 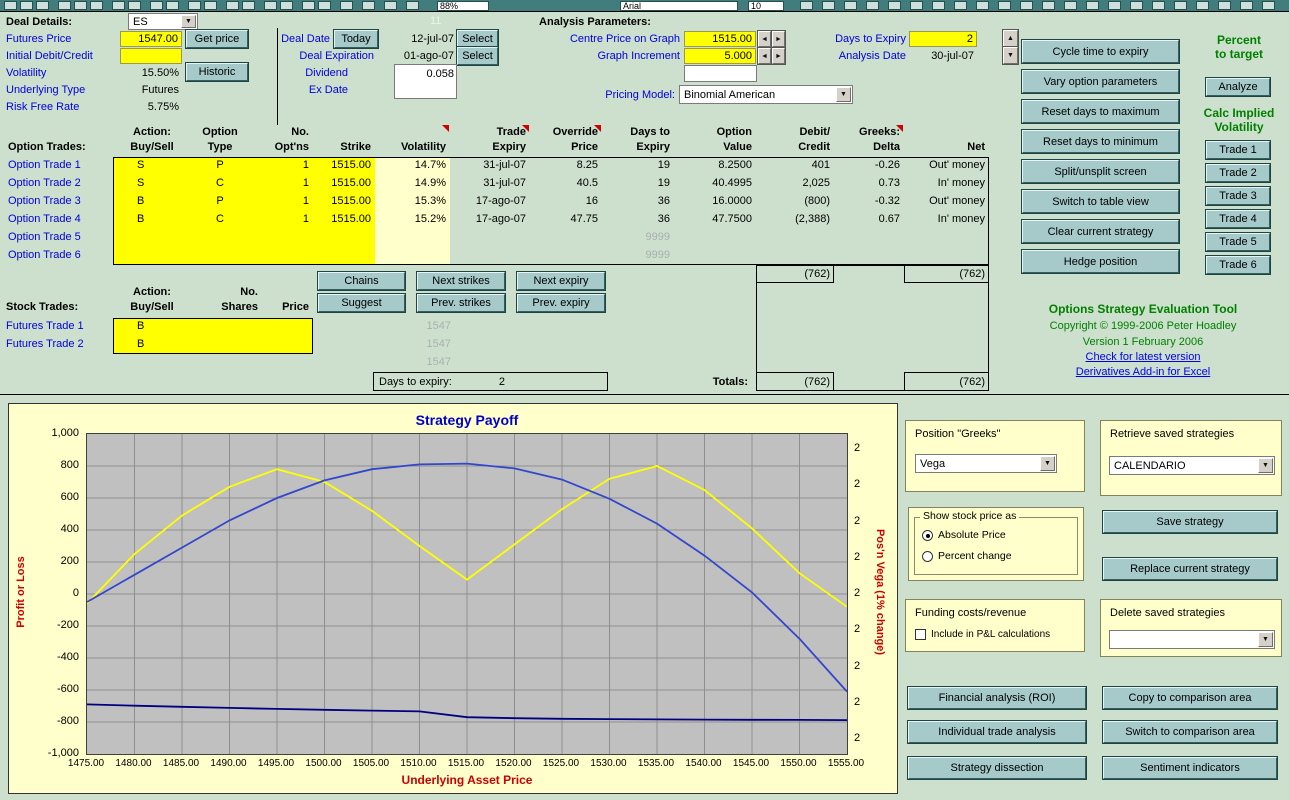 What do you see at coordinates (463, 6) in the screenshot?
I see `zoom-combobox: 88%` at bounding box center [463, 6].